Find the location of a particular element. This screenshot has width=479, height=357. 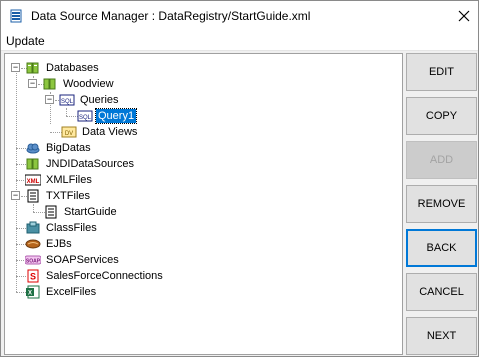

collapse-databases-icon: − is located at coordinates (15, 67).